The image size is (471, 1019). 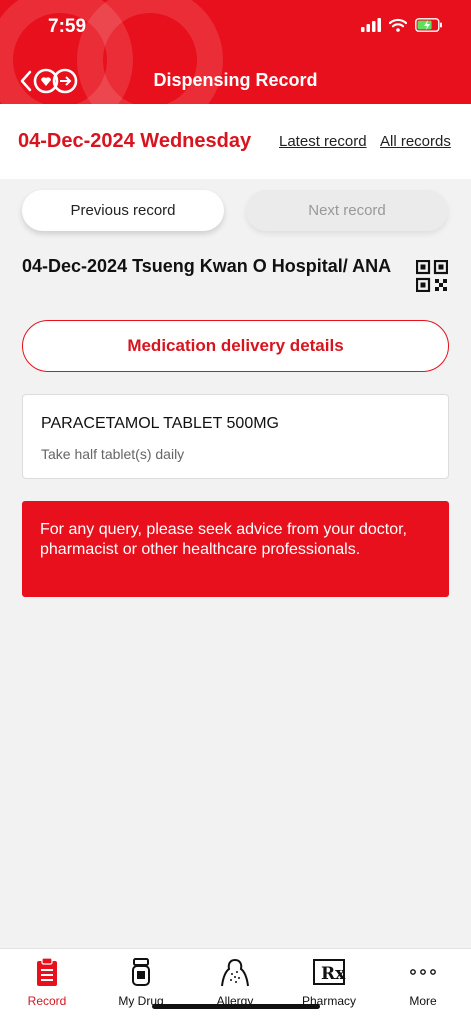 I want to click on latest-record-link: Latest record, so click(x=323, y=141).